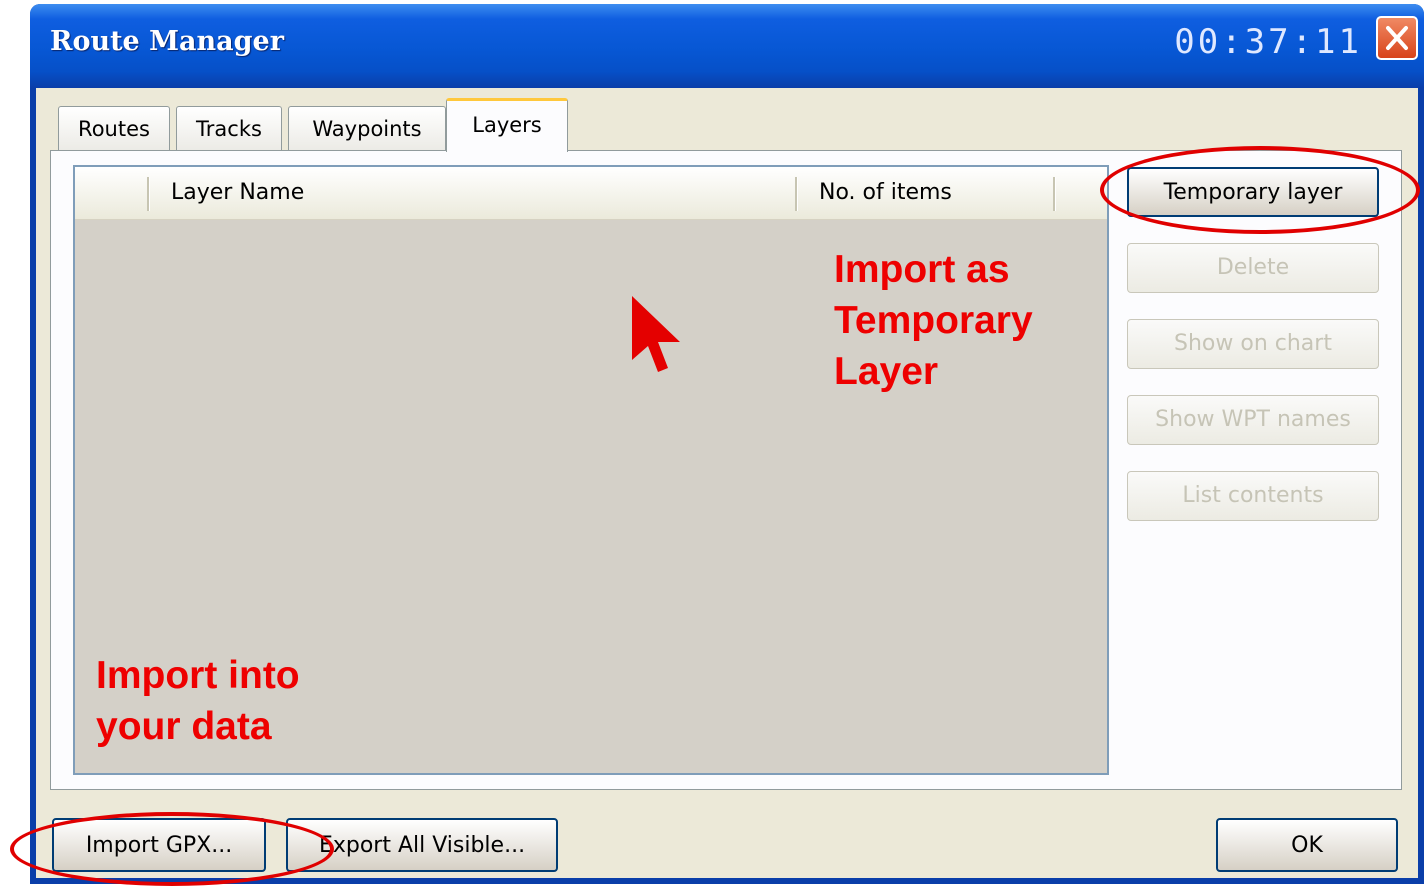  I want to click on arrow-cursor-icon, so click(656, 334).